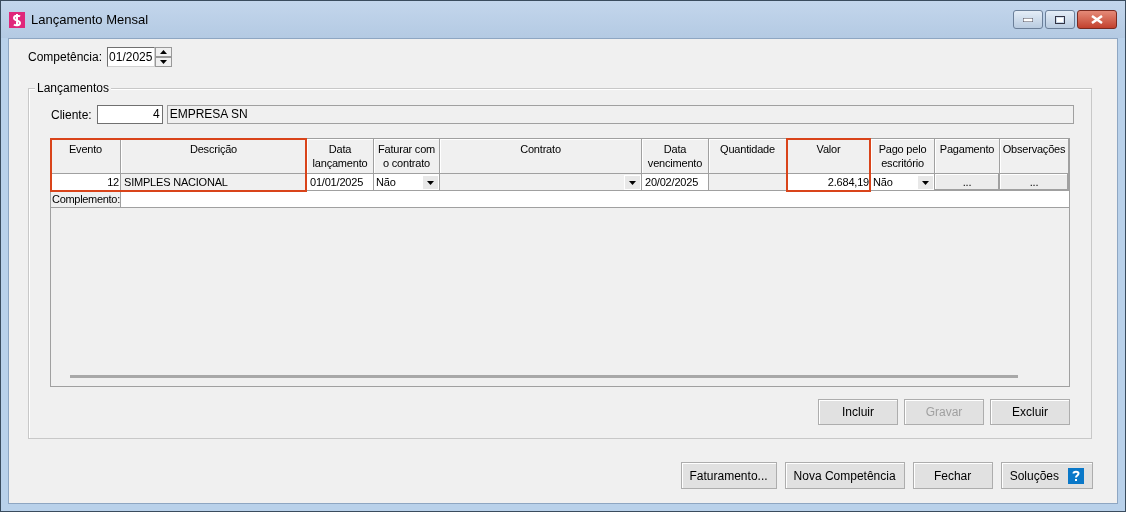  I want to click on column-header: Pago pelo escritório, so click(903, 156).